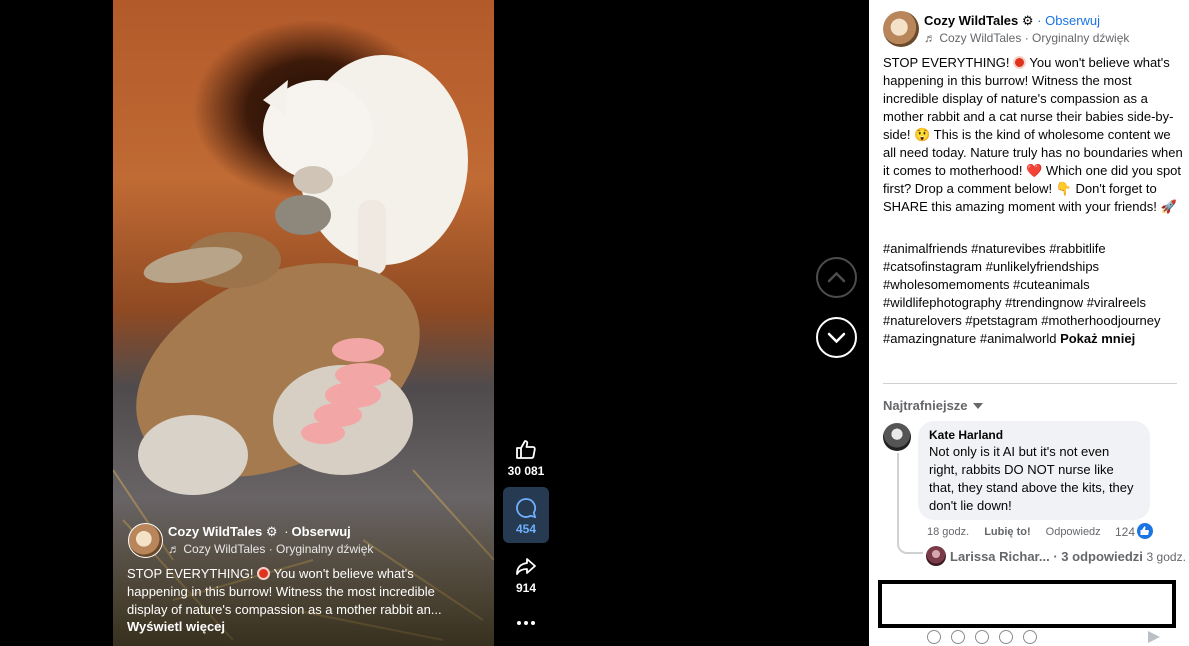  What do you see at coordinates (1007, 532) in the screenshot?
I see `comment-like-button: Lubię to!` at bounding box center [1007, 532].